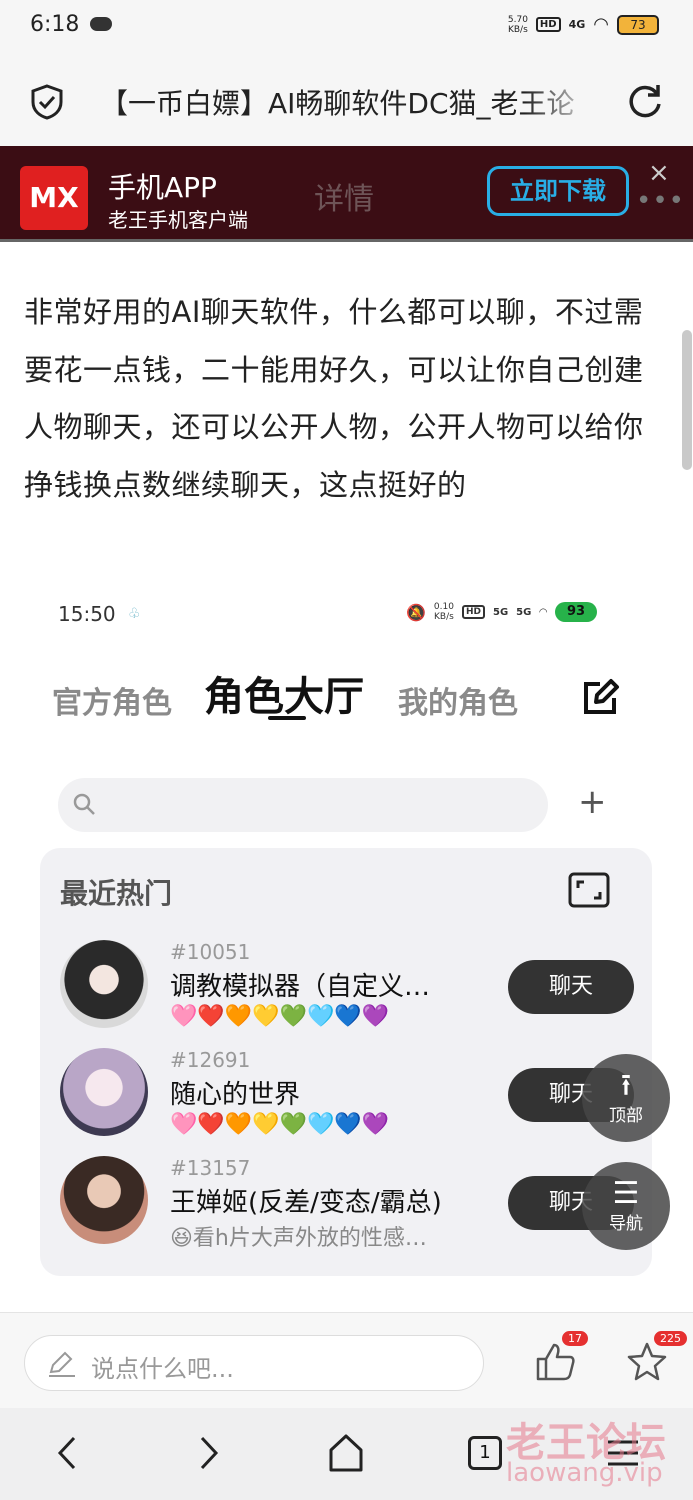 The height and width of the screenshot is (1500, 693). Describe the element at coordinates (558, 191) in the screenshot. I see `download-button: 立即下载` at that location.